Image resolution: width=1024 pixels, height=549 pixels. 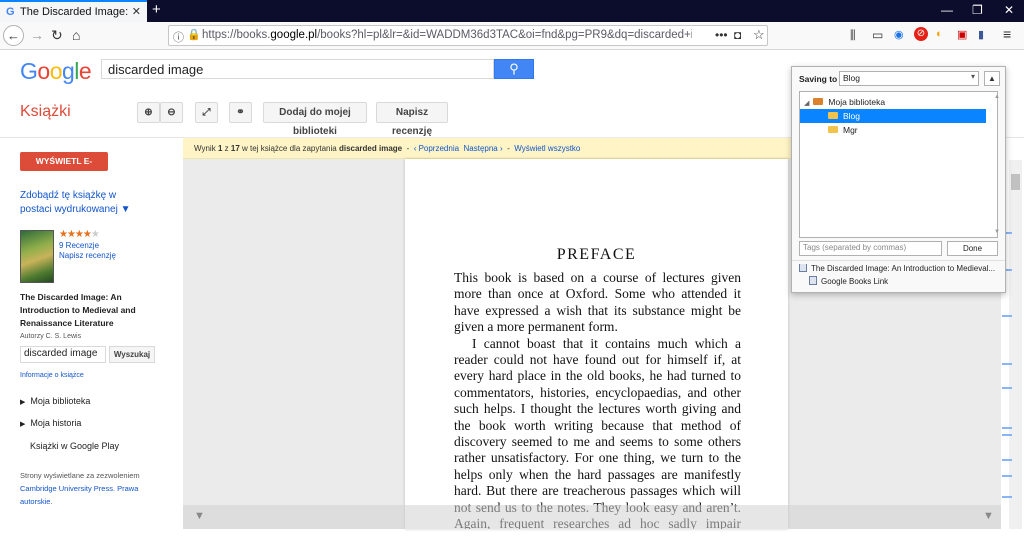 I want to click on folder-tree: ◢ Moja biblioteka Blog Mgr ▲ ▼, so click(x=899, y=164).